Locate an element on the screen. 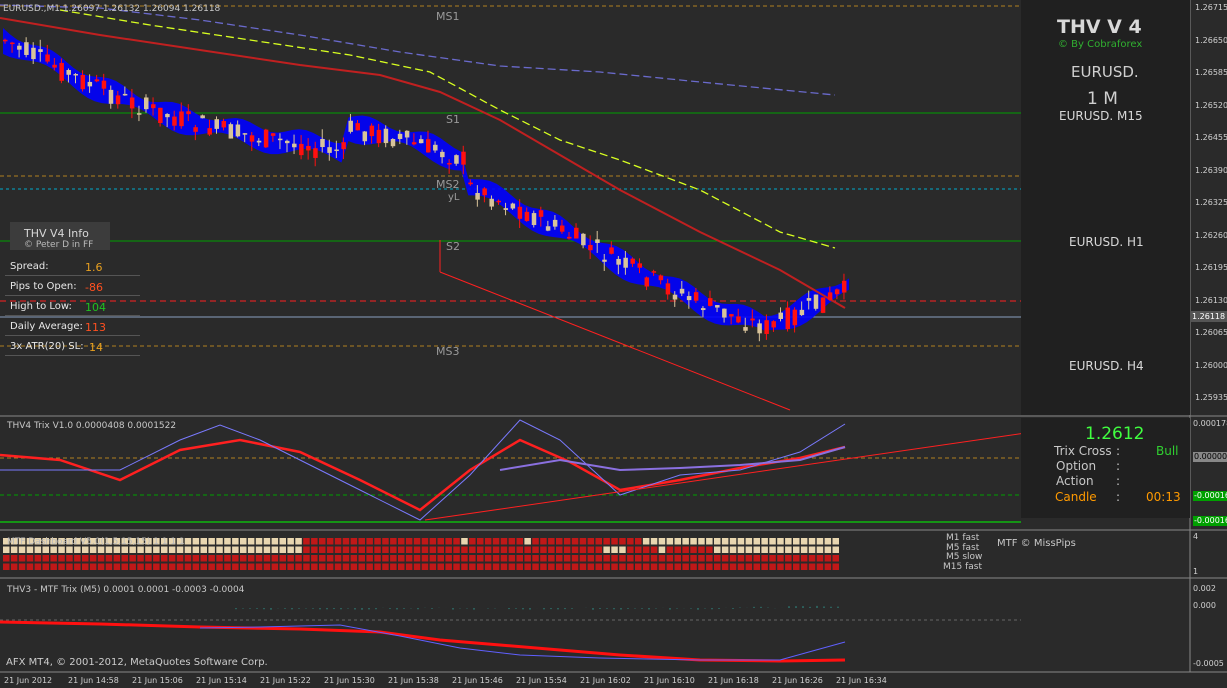 The image size is (1227, 688). level-ms2-label: MS2 is located at coordinates (448, 184).